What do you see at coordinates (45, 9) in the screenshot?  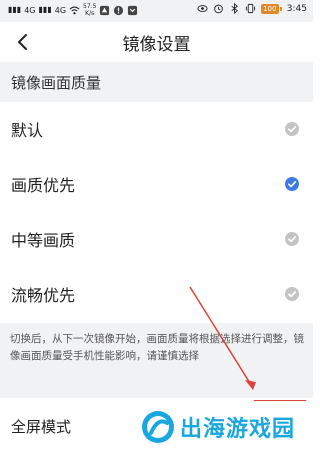 I see `signal-icon-2: ▮▮▮` at bounding box center [45, 9].